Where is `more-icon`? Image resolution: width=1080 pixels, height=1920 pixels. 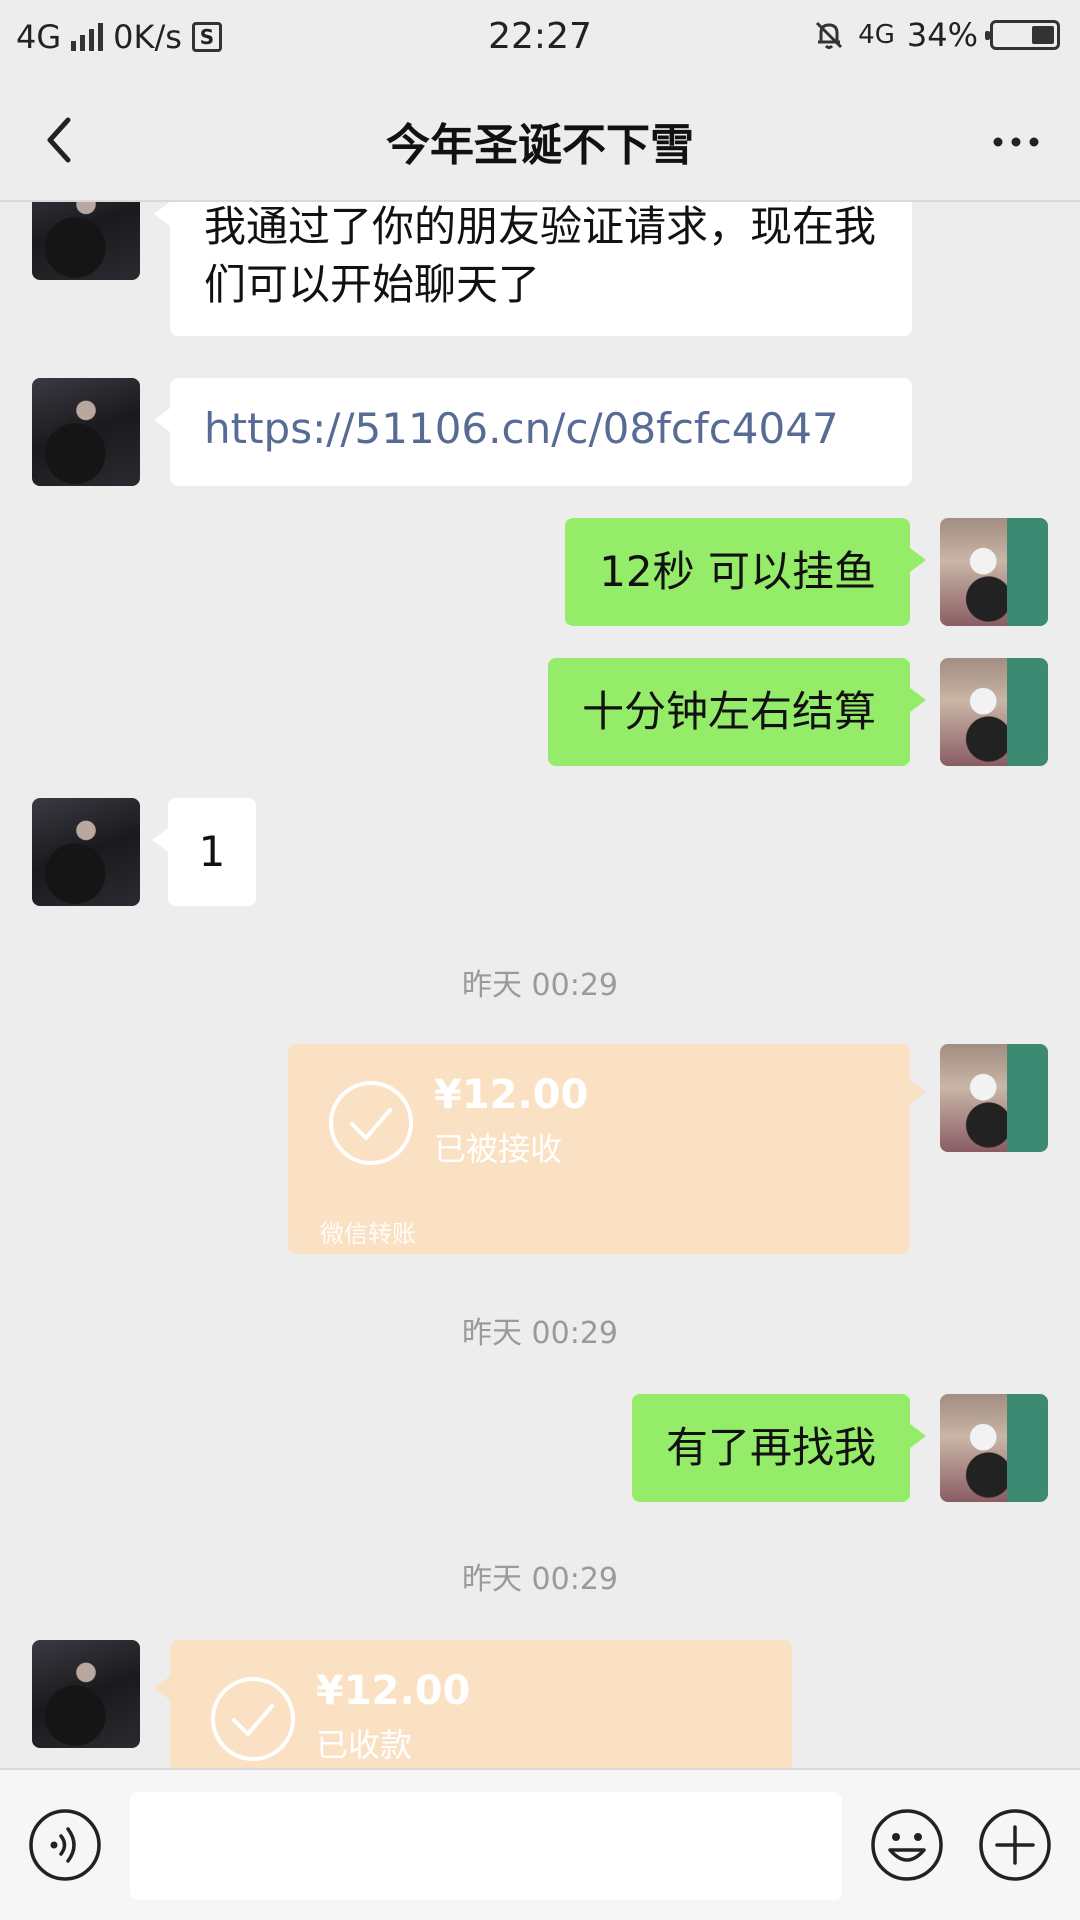 more-icon is located at coordinates (1016, 142).